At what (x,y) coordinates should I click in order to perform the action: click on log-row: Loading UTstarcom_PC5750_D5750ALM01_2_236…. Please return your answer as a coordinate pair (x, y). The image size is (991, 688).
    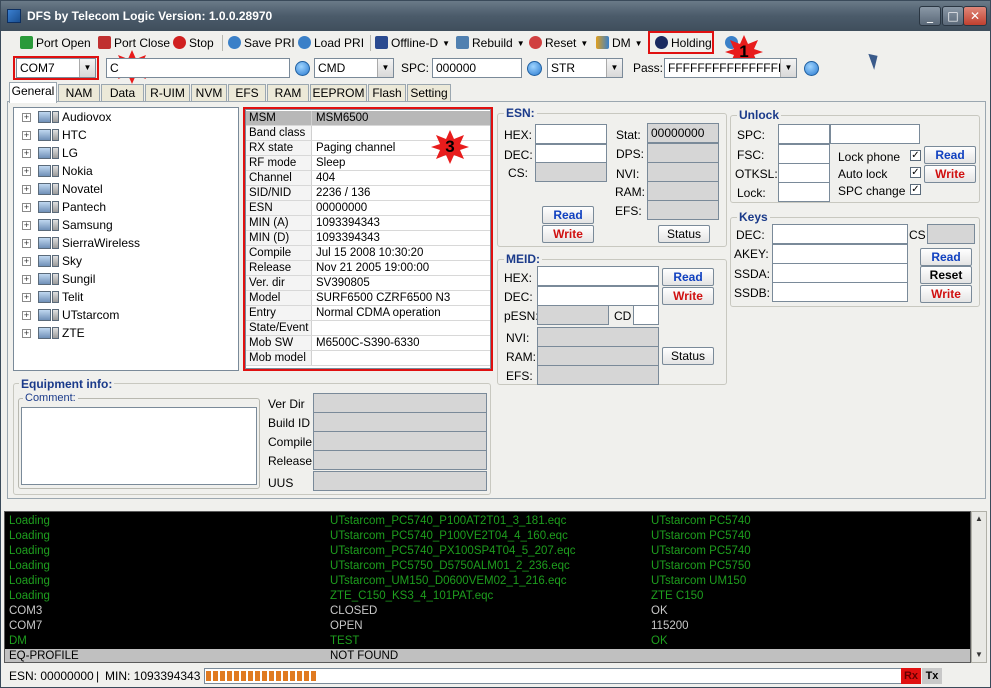
    Looking at the image, I should click on (487, 566).